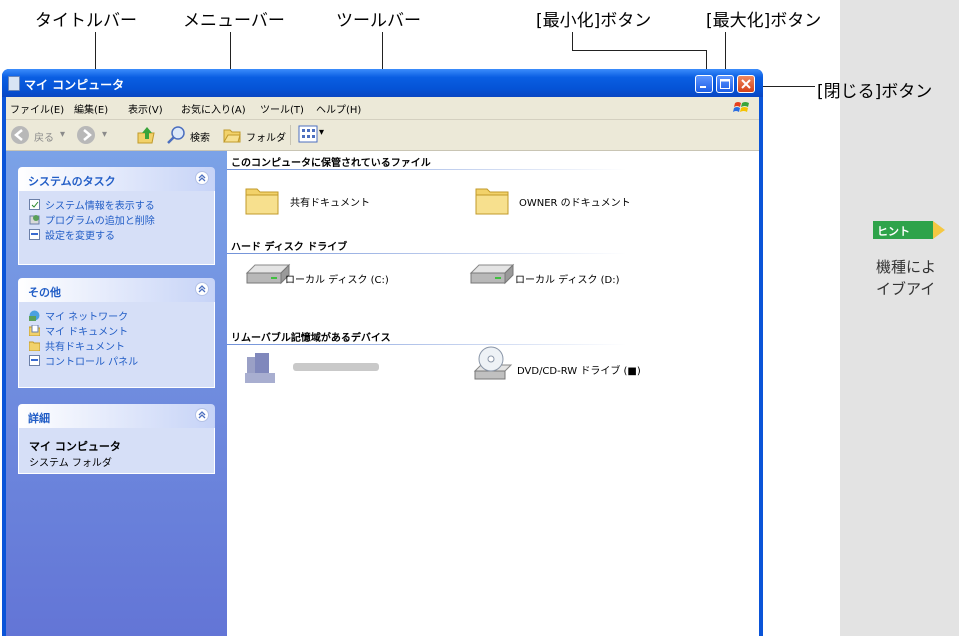 This screenshot has width=959, height=636. I want to click on task-label: システム情報を表示する, so click(100, 206).